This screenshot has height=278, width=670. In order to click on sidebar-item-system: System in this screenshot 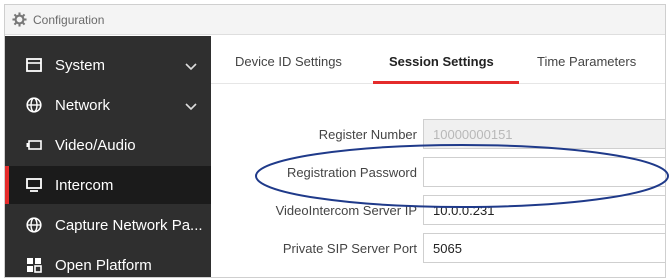, I will do `click(108, 65)`.